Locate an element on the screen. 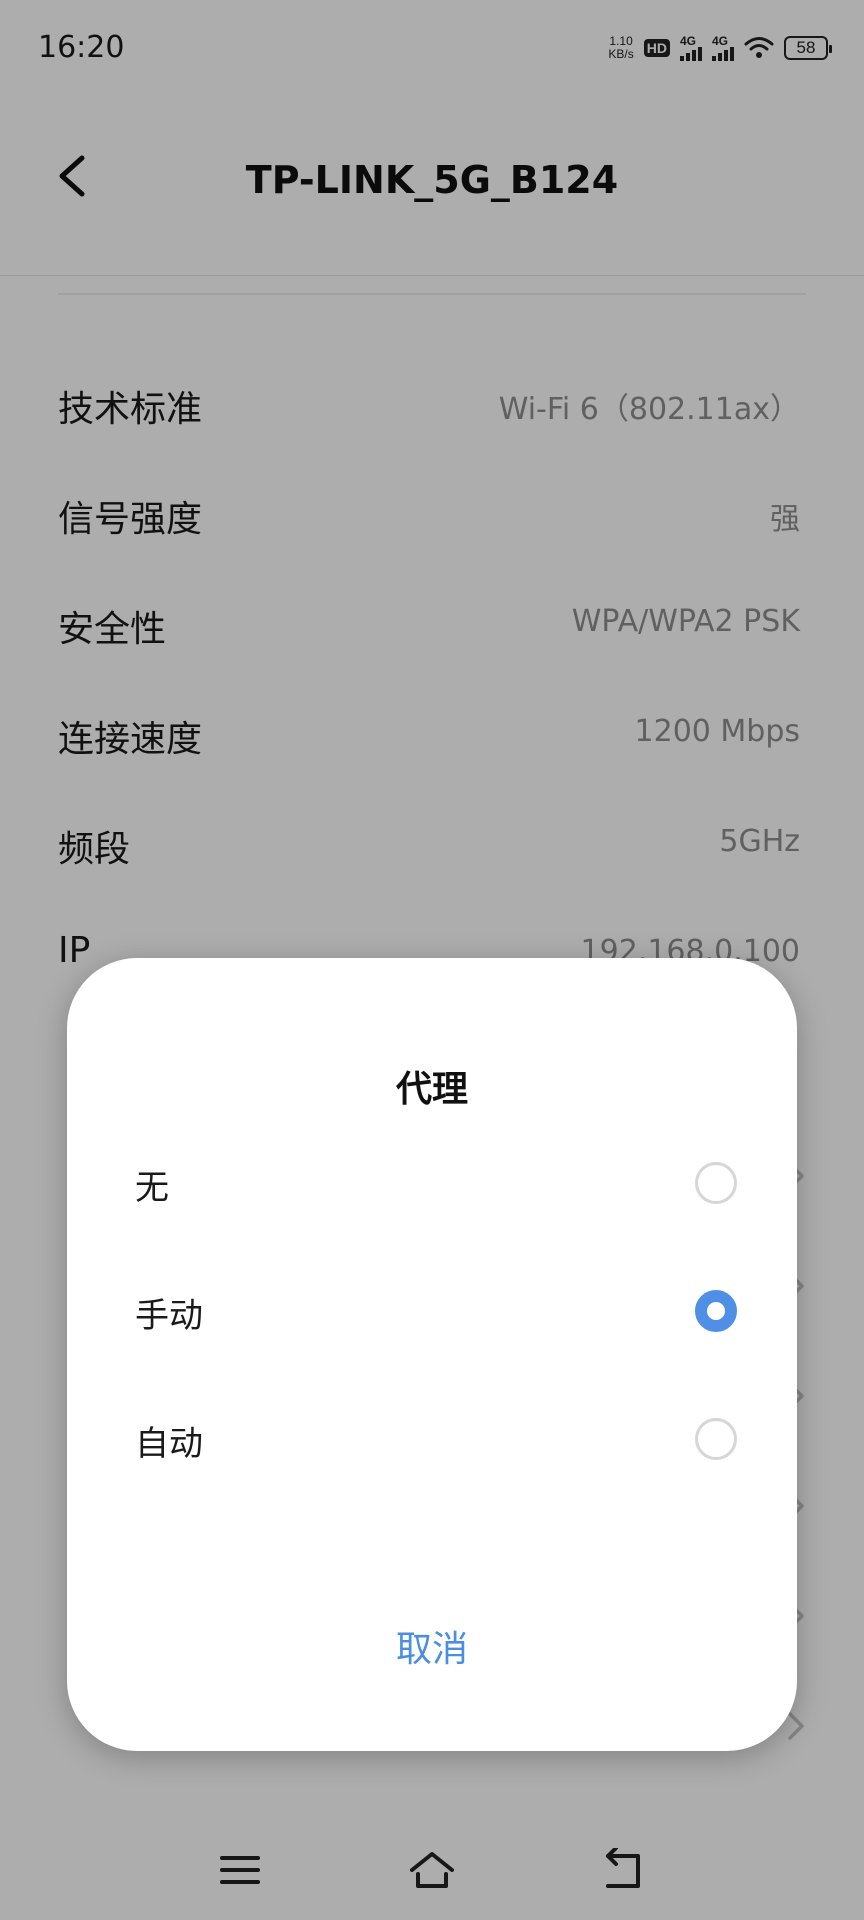 The width and height of the screenshot is (864, 1920). radio-button-selected is located at coordinates (716, 1311).